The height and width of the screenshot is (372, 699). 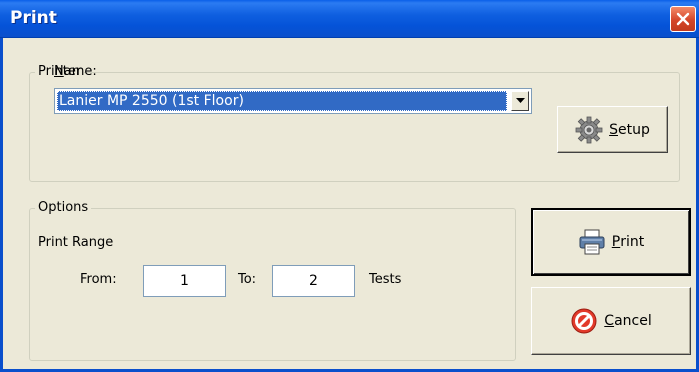 I want to click on to-label: To:, so click(x=247, y=279).